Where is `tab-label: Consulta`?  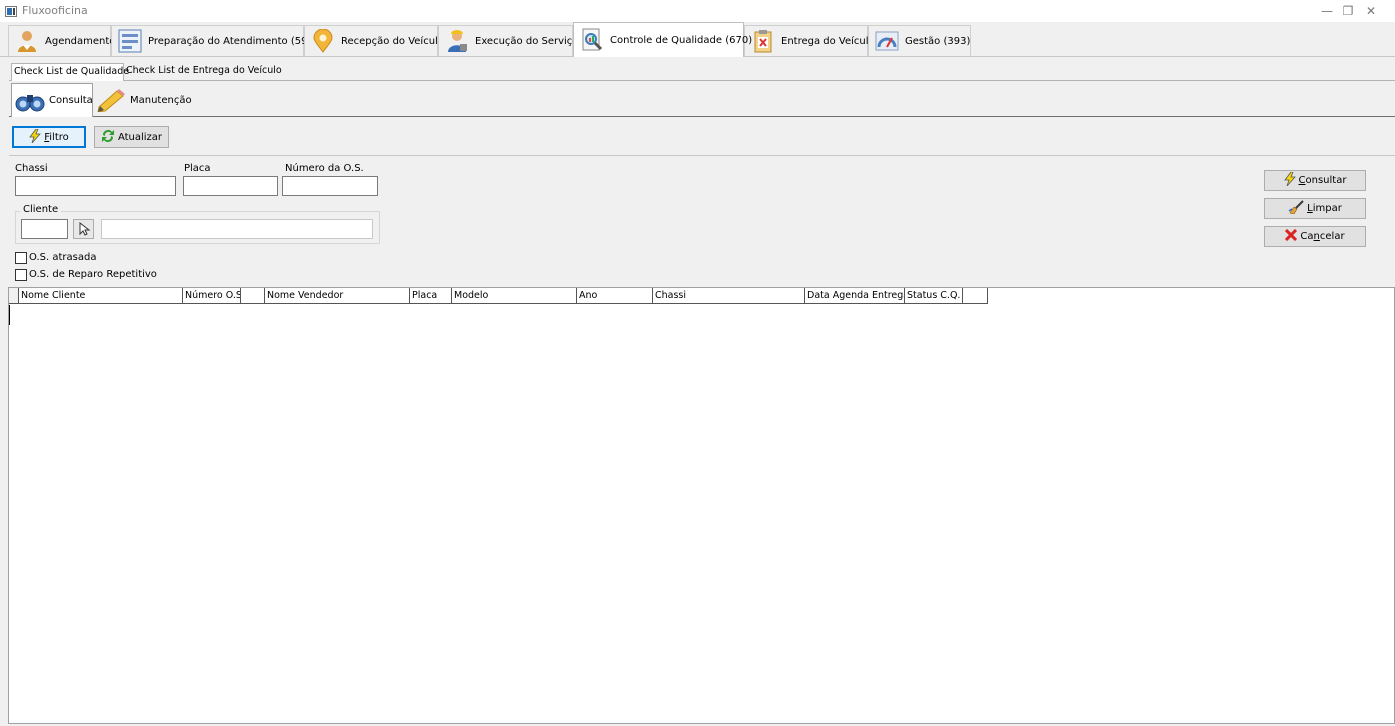 tab-label: Consulta is located at coordinates (71, 100).